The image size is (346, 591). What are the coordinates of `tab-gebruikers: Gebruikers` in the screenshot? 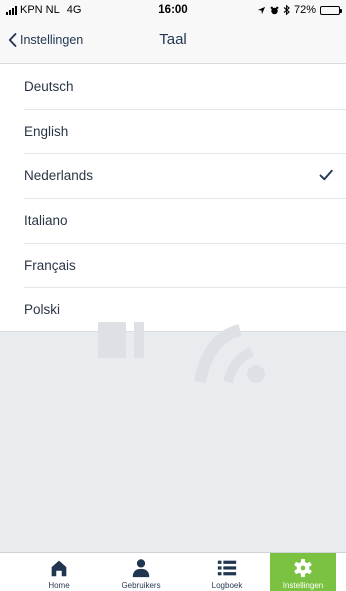 It's located at (141, 572).